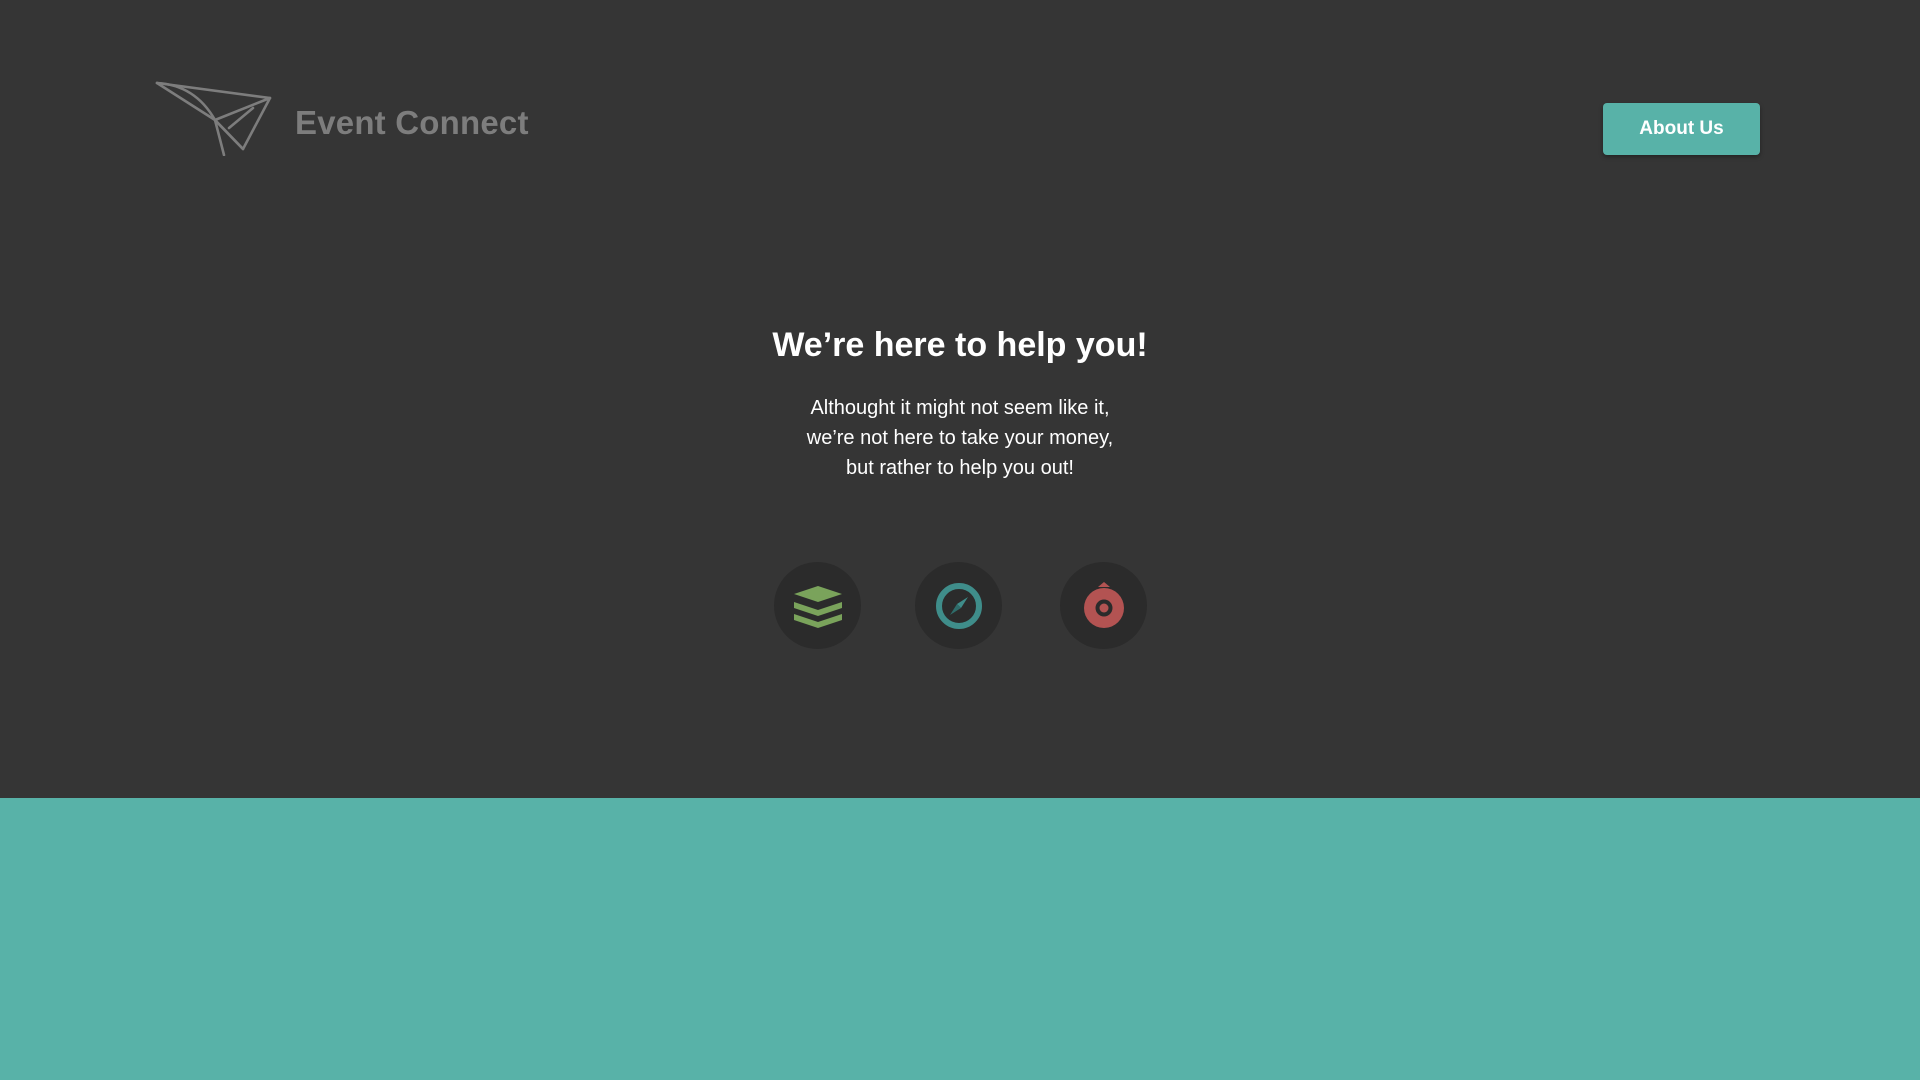 The width and height of the screenshot is (1920, 1080). I want to click on paper-plane-icon, so click(213, 118).